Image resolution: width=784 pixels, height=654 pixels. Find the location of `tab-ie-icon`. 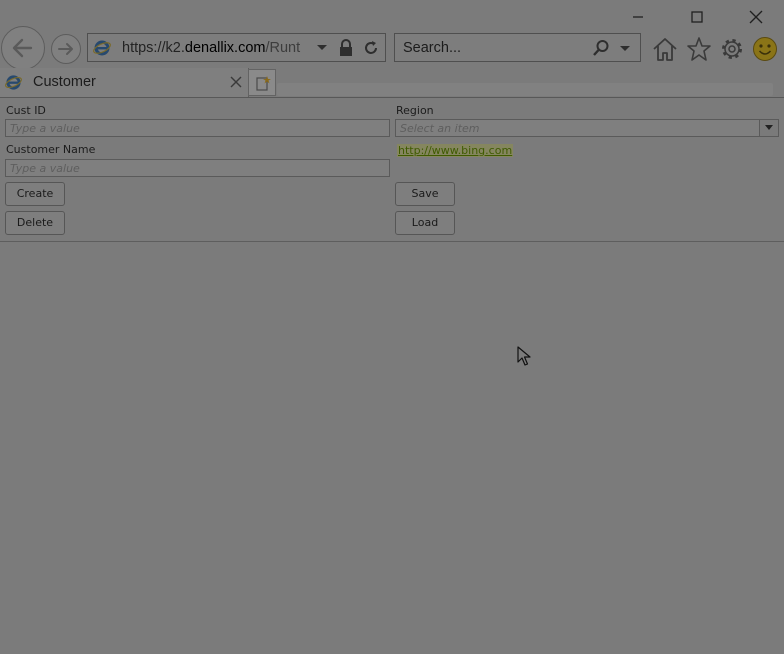

tab-ie-icon is located at coordinates (13, 82).